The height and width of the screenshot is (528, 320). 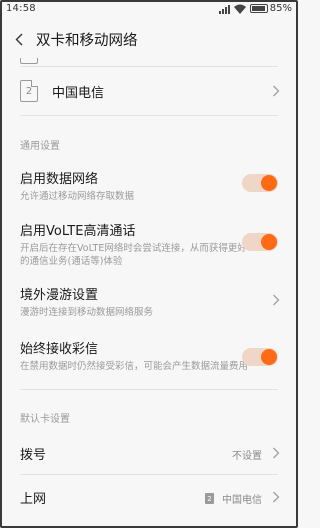 I want to click on enable-data-subtitle: 允许通过移动网络存取数据, so click(x=77, y=196).